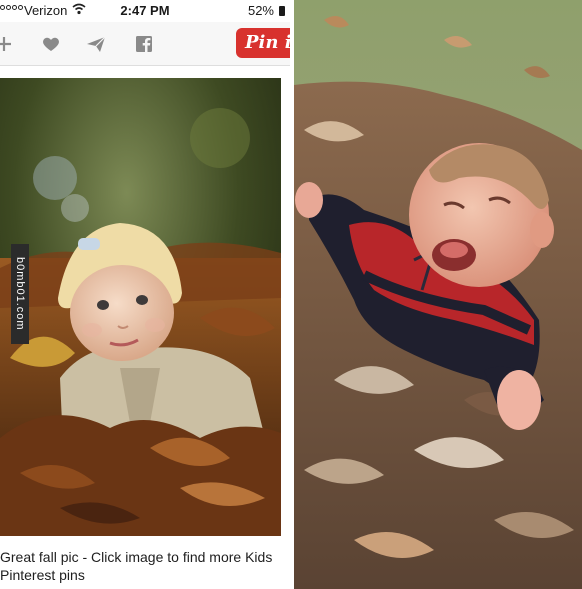 The image size is (582, 589). Describe the element at coordinates (7, 44) in the screenshot. I see `add-icon` at that location.